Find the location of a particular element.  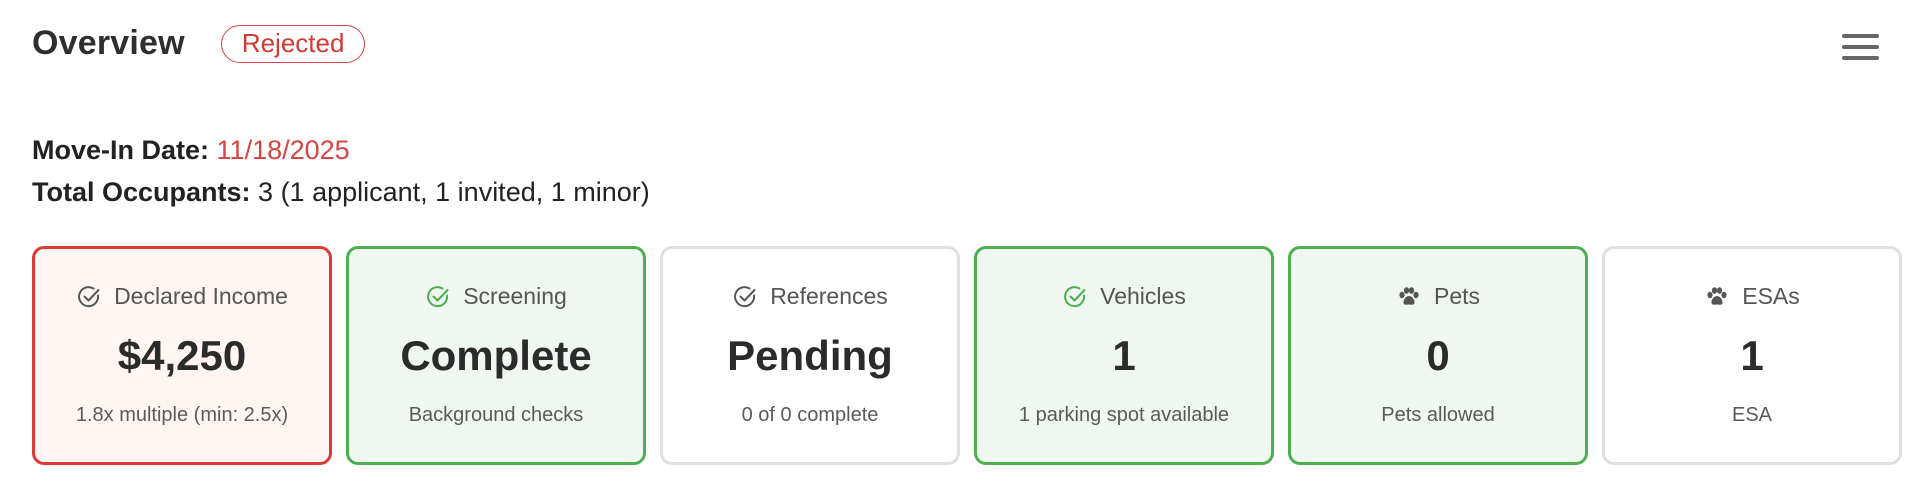

card-esas: ESAs 1 ESA is located at coordinates (1752, 355).